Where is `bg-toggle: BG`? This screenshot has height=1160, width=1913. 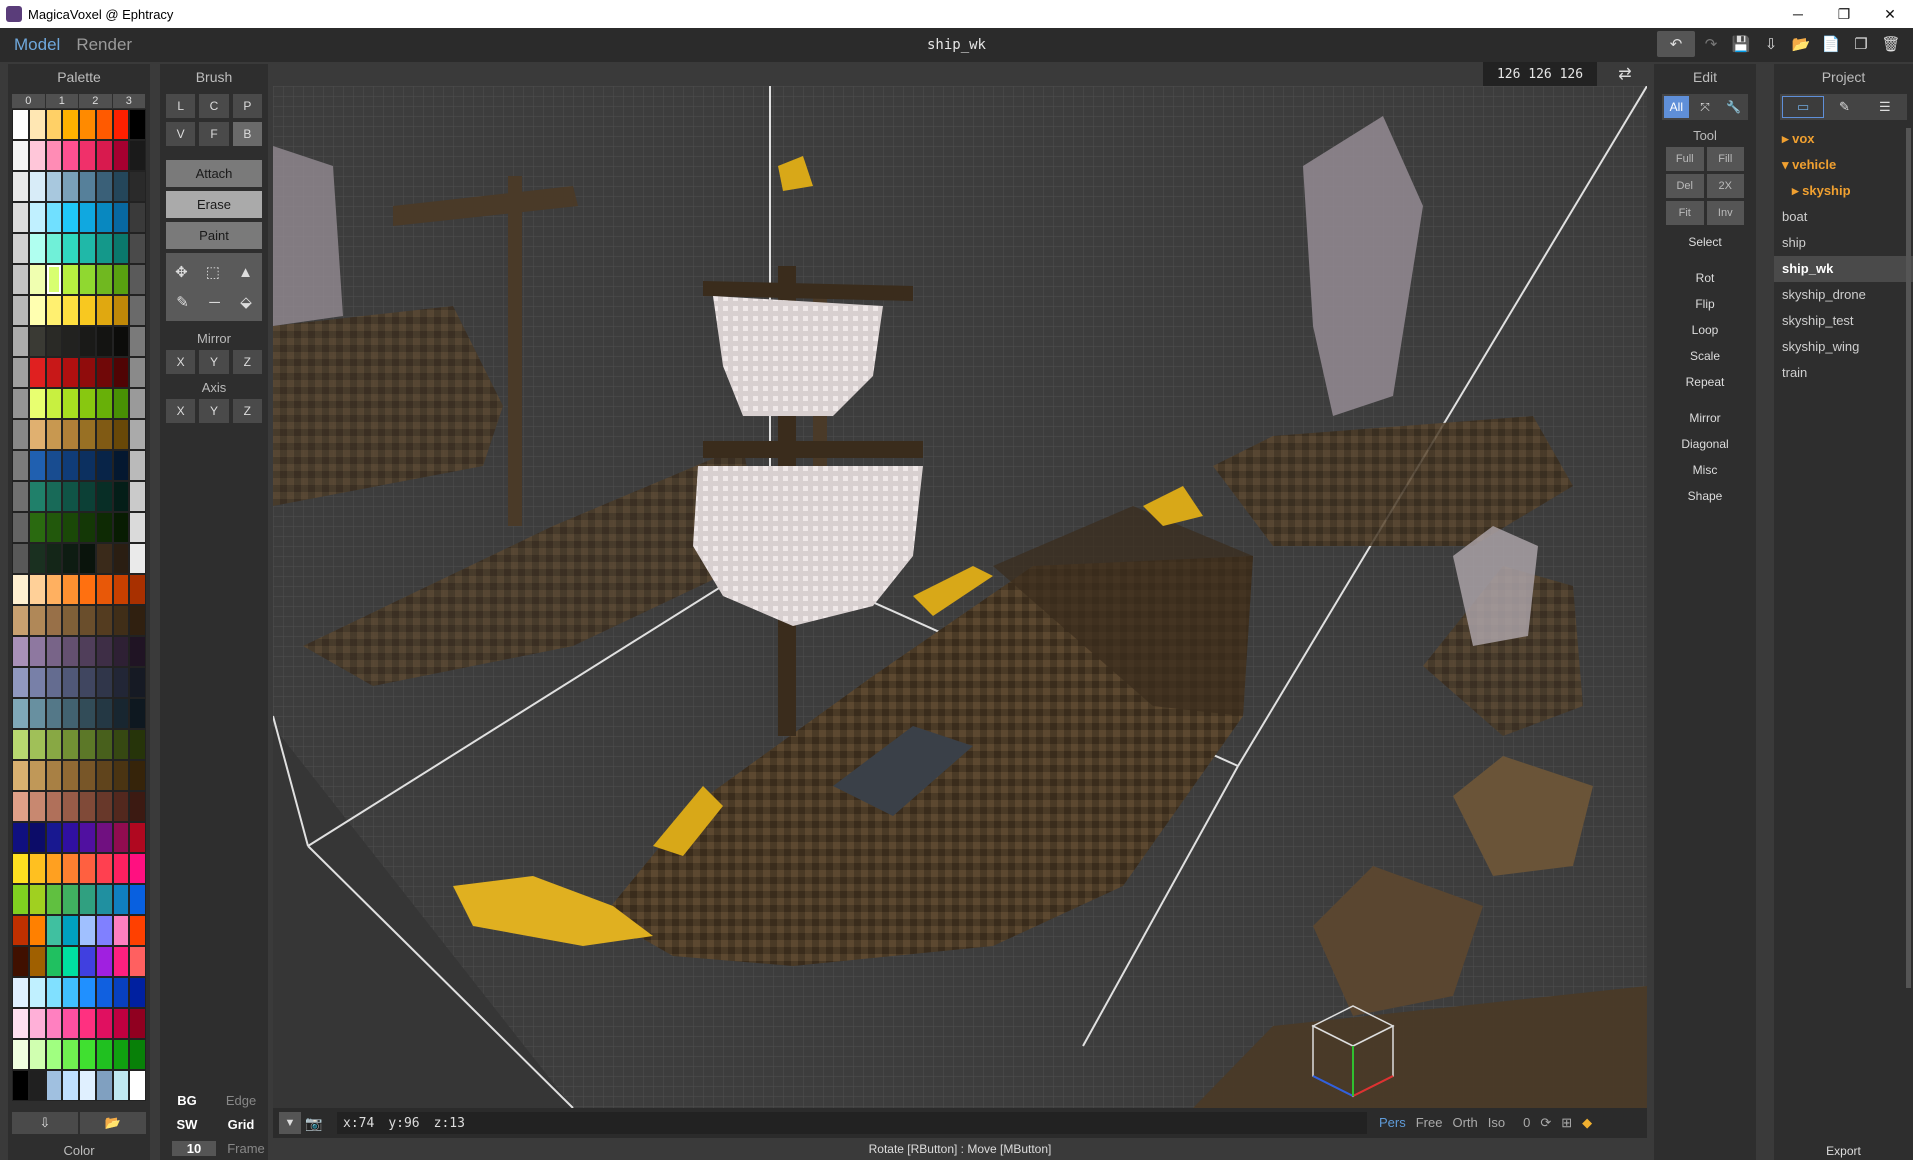
bg-toggle: BG is located at coordinates (187, 1100).